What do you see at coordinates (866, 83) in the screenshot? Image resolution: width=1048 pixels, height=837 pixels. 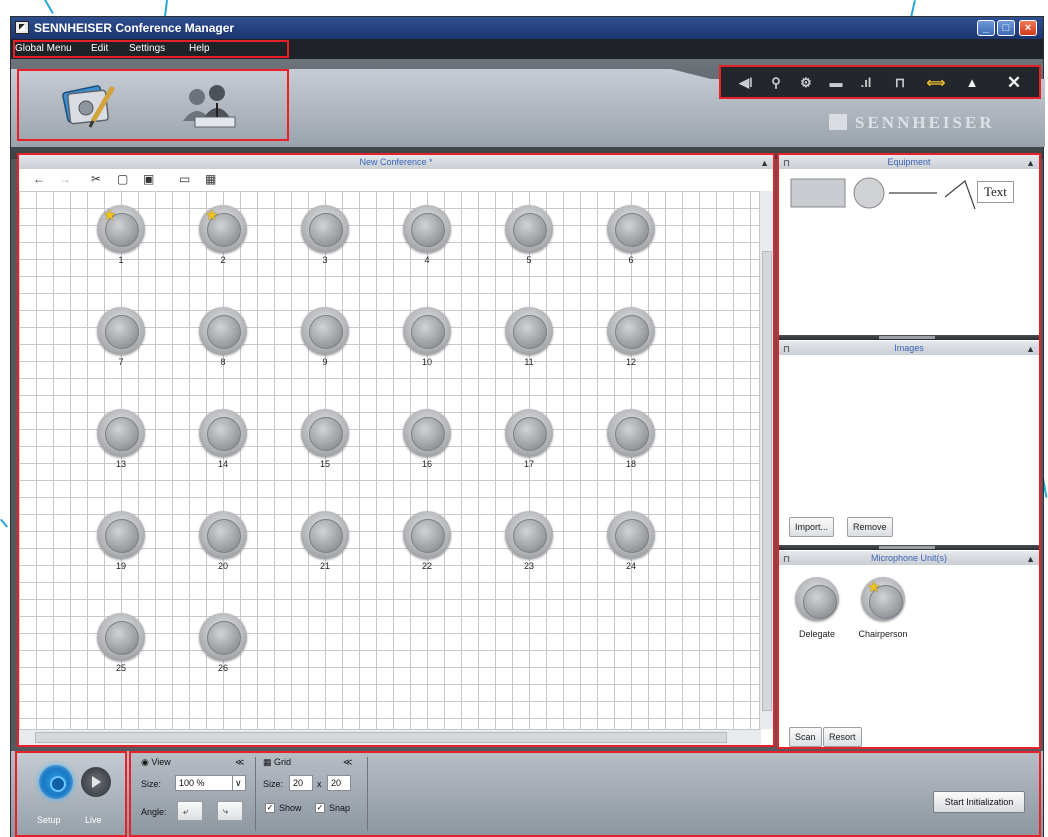 I see `signal-icon: .ıl` at bounding box center [866, 83].